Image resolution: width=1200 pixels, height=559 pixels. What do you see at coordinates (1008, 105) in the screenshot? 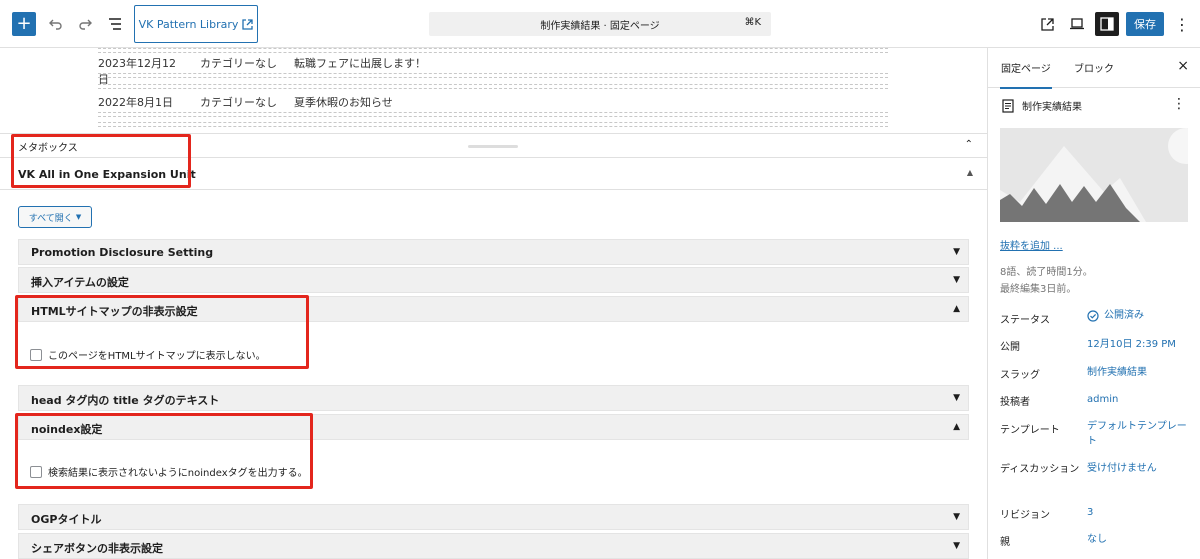
I see `page-icon` at bounding box center [1008, 105].